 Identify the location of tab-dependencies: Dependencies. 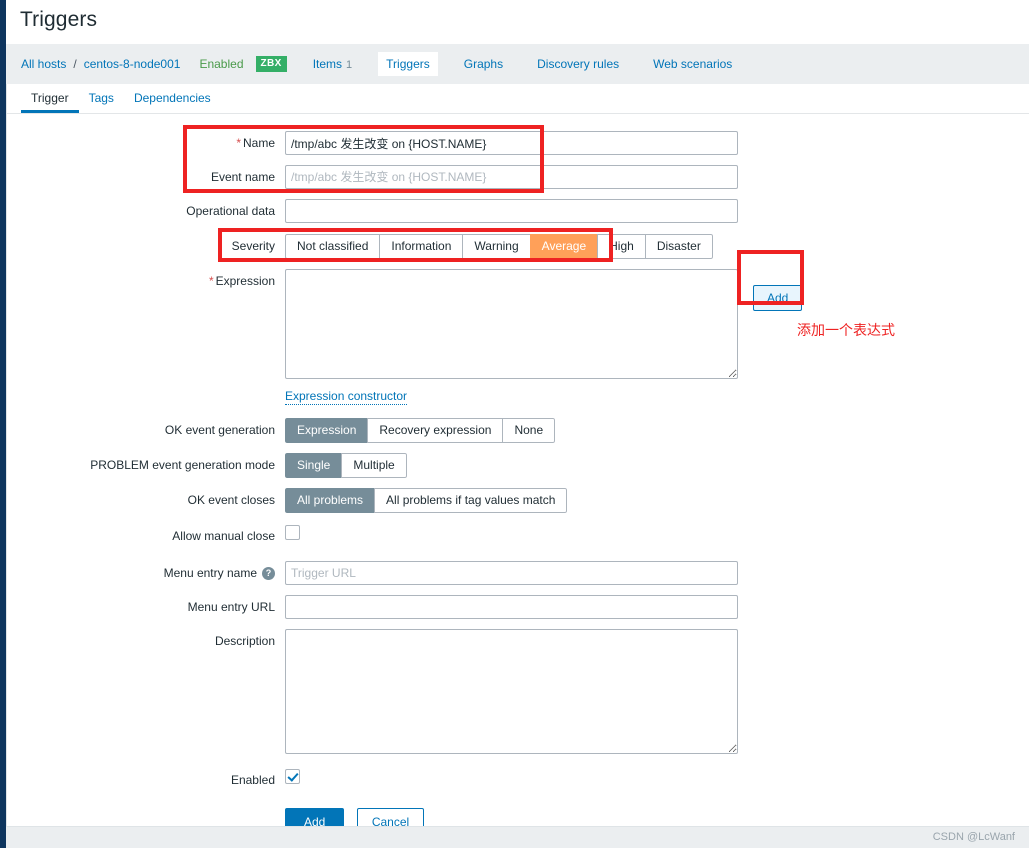
(172, 100).